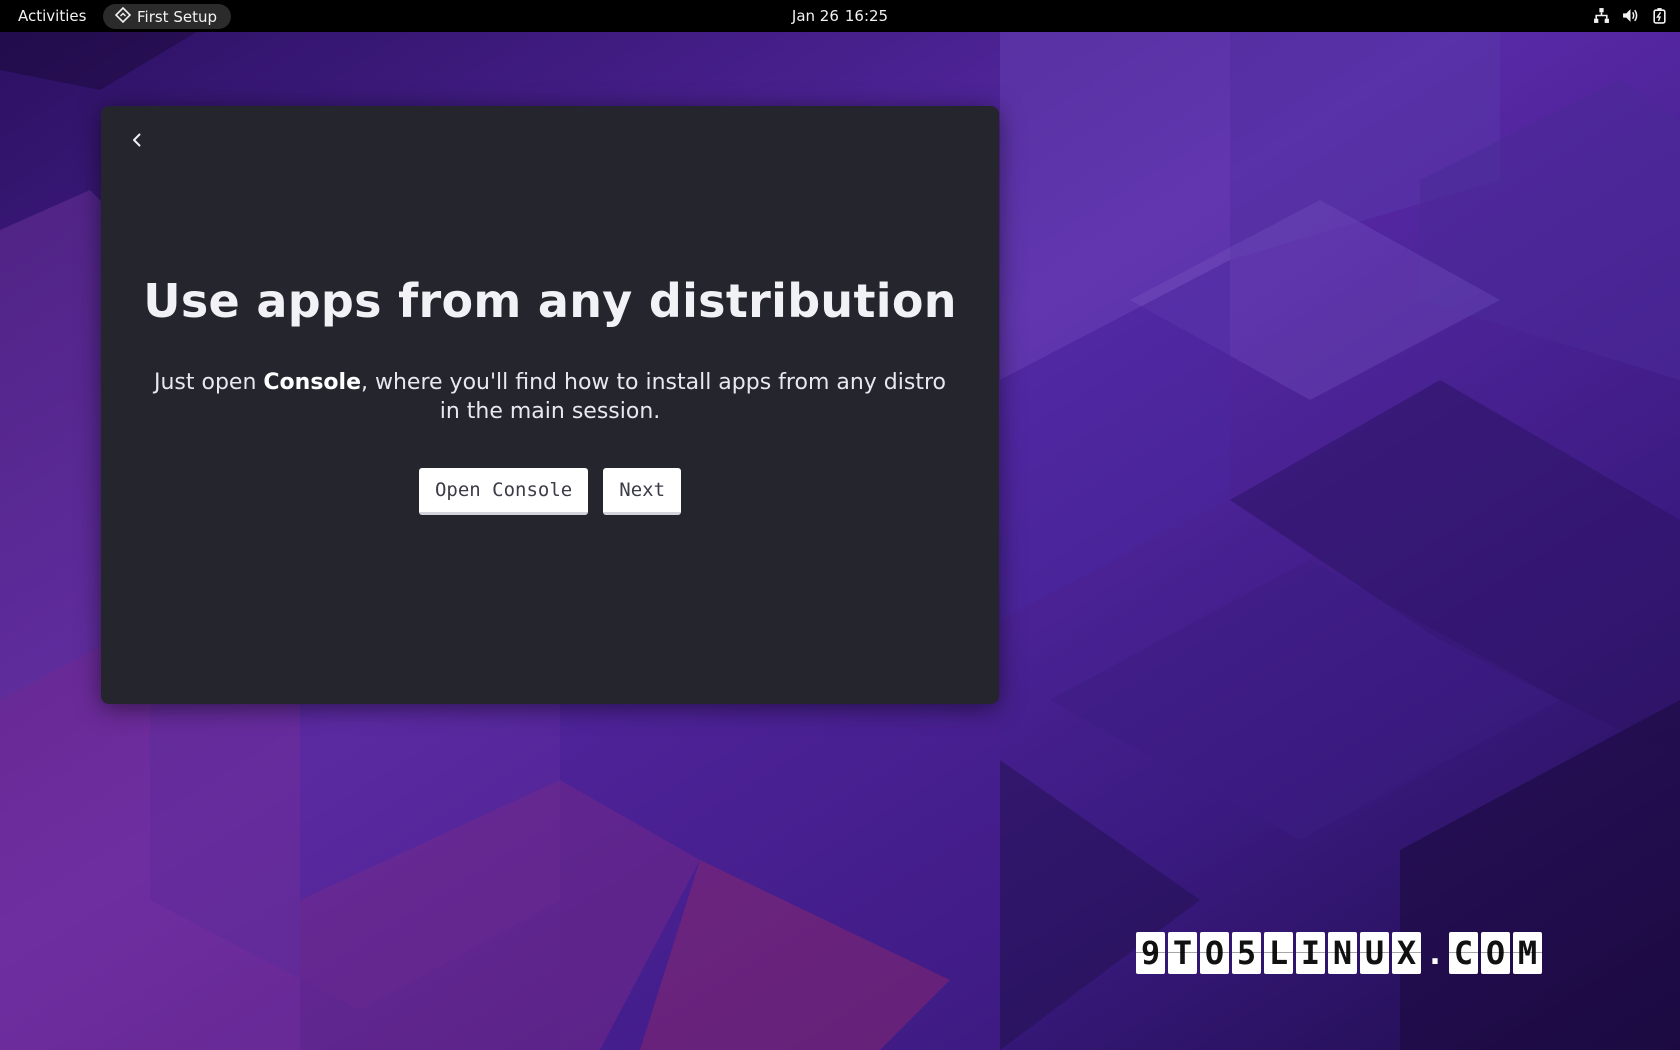  What do you see at coordinates (815, 16) in the screenshot?
I see `clock-date: Jan 26` at bounding box center [815, 16].